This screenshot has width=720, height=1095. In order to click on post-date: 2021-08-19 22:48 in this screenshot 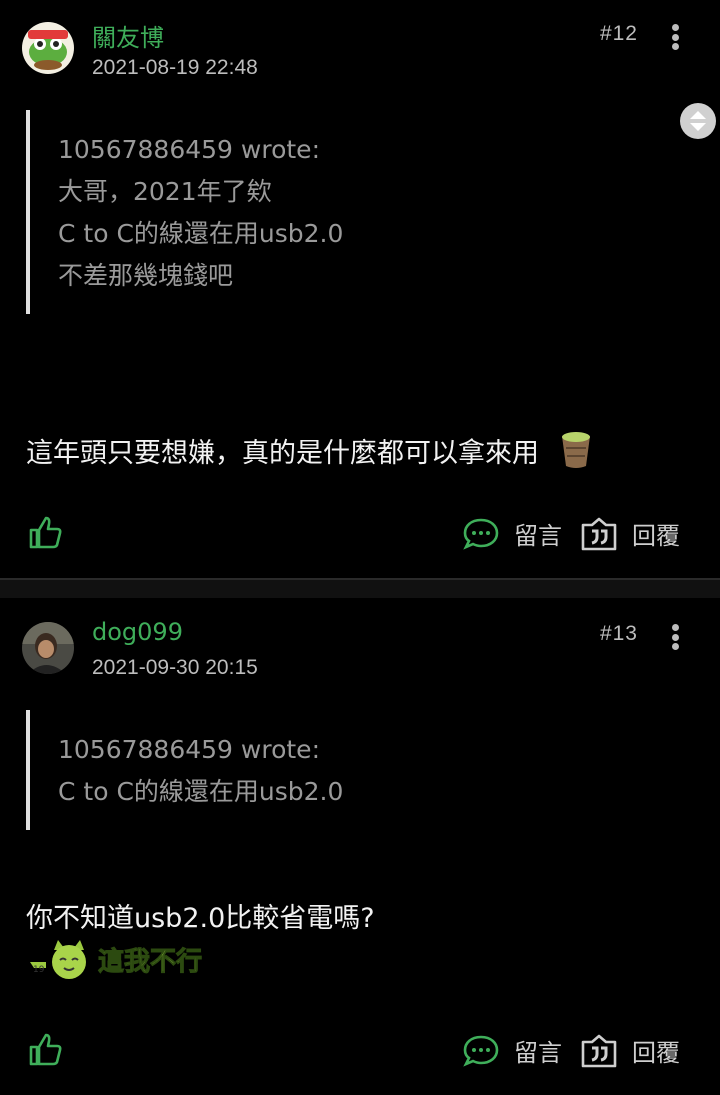, I will do `click(175, 67)`.